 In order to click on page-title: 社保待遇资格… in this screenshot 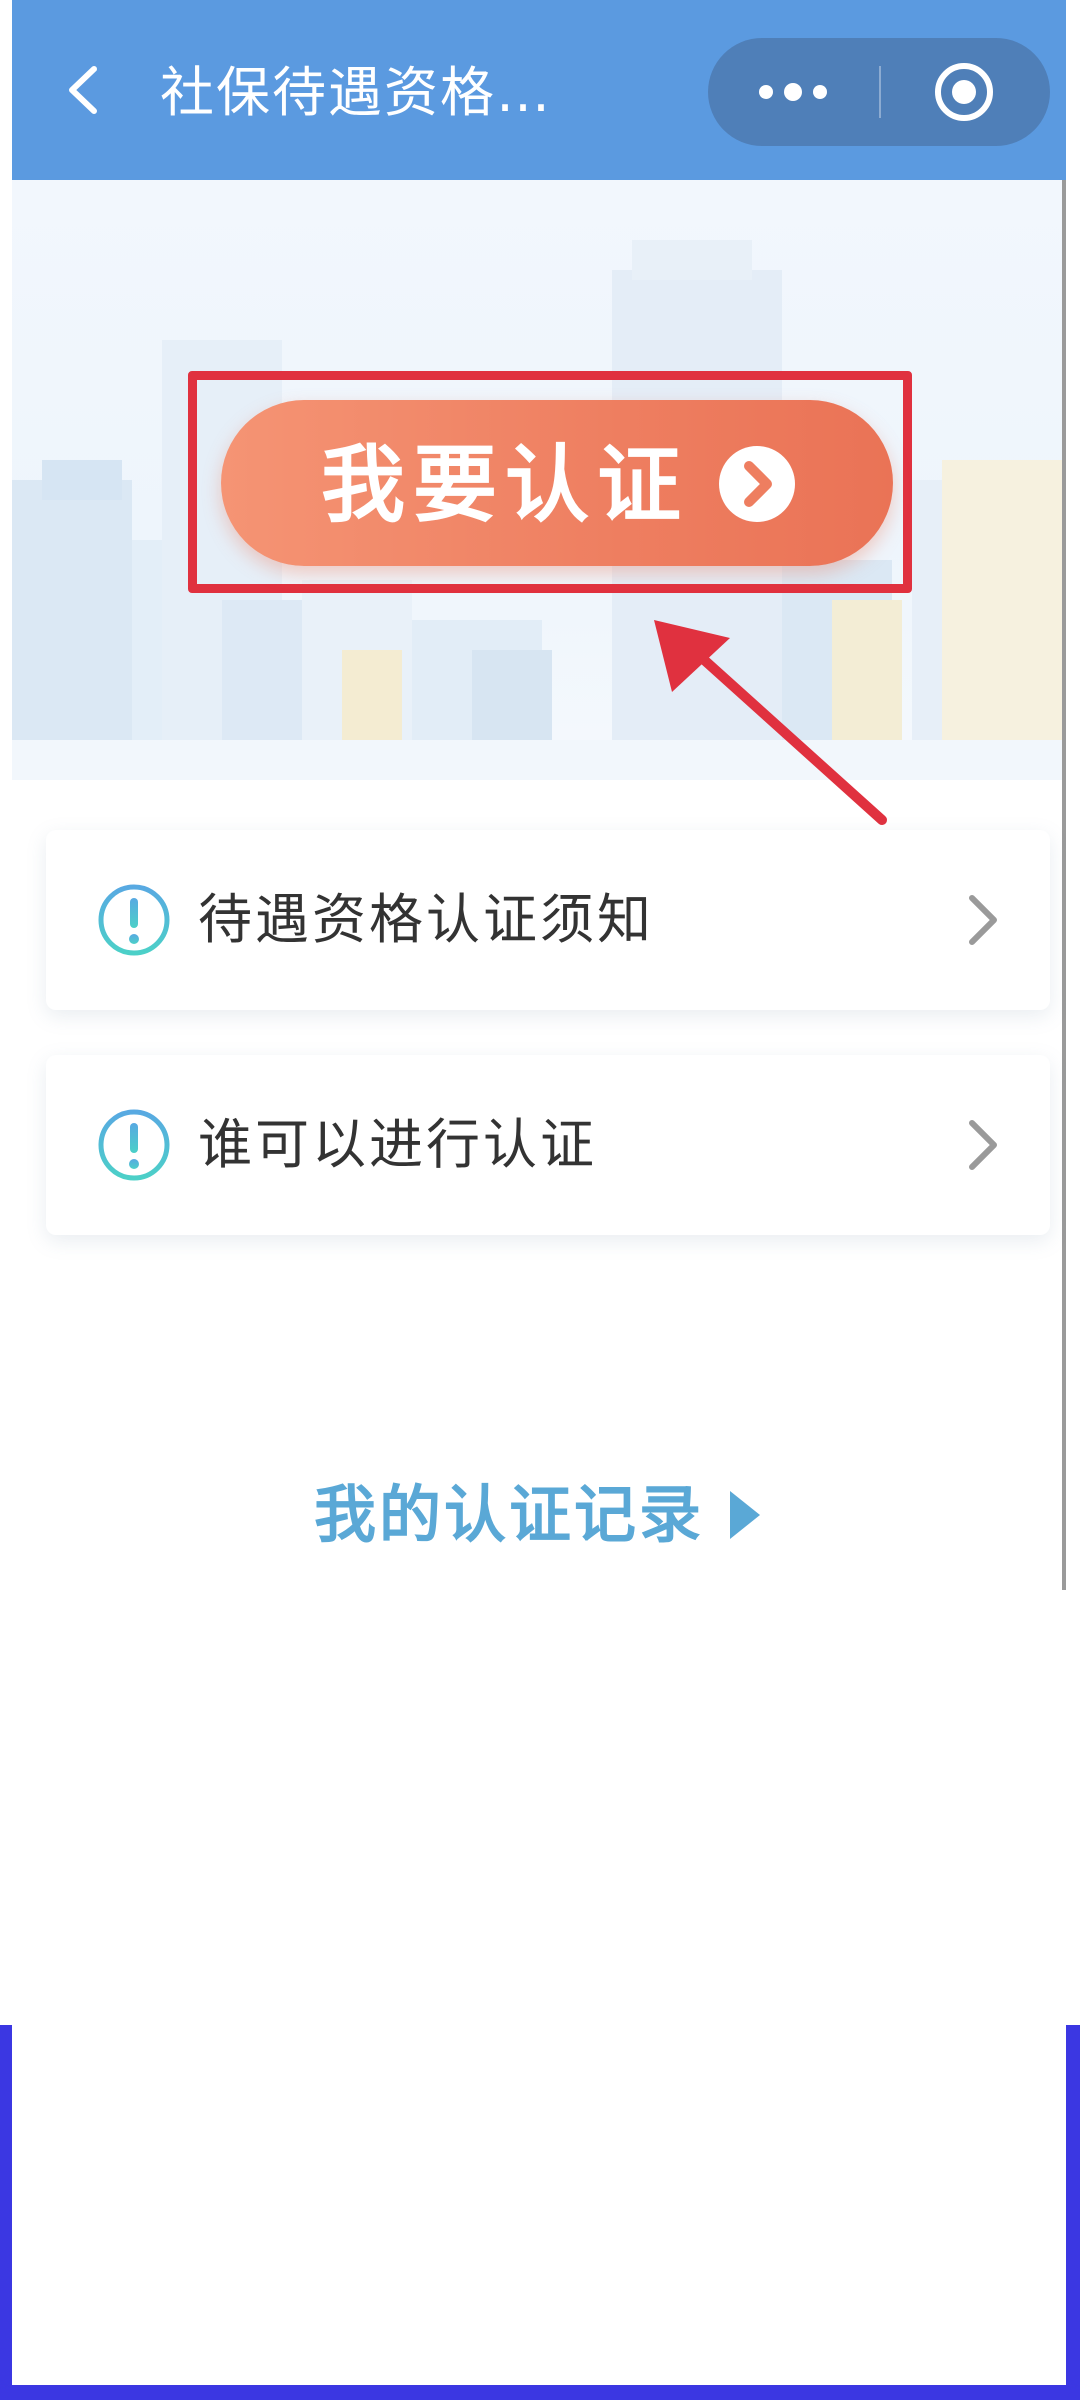, I will do `click(356, 92)`.